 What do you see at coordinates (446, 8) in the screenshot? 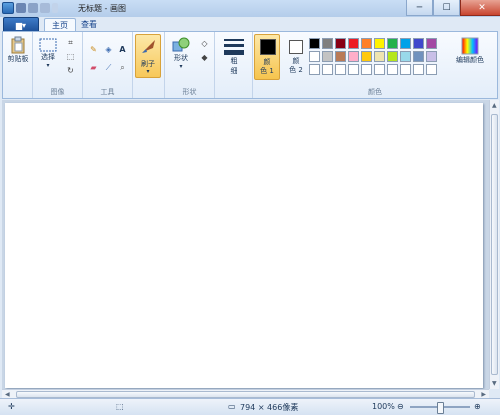
I see `maximize-button: ☐` at bounding box center [446, 8].